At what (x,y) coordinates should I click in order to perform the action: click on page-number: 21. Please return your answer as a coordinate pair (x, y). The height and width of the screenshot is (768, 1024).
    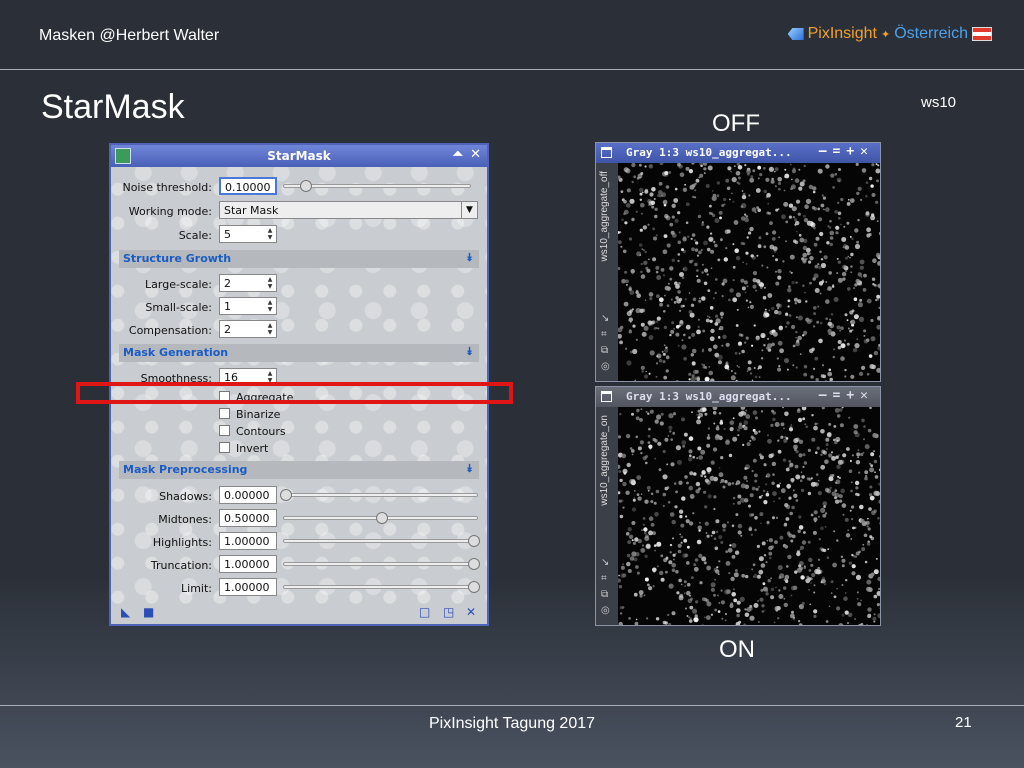
    Looking at the image, I should click on (963, 722).